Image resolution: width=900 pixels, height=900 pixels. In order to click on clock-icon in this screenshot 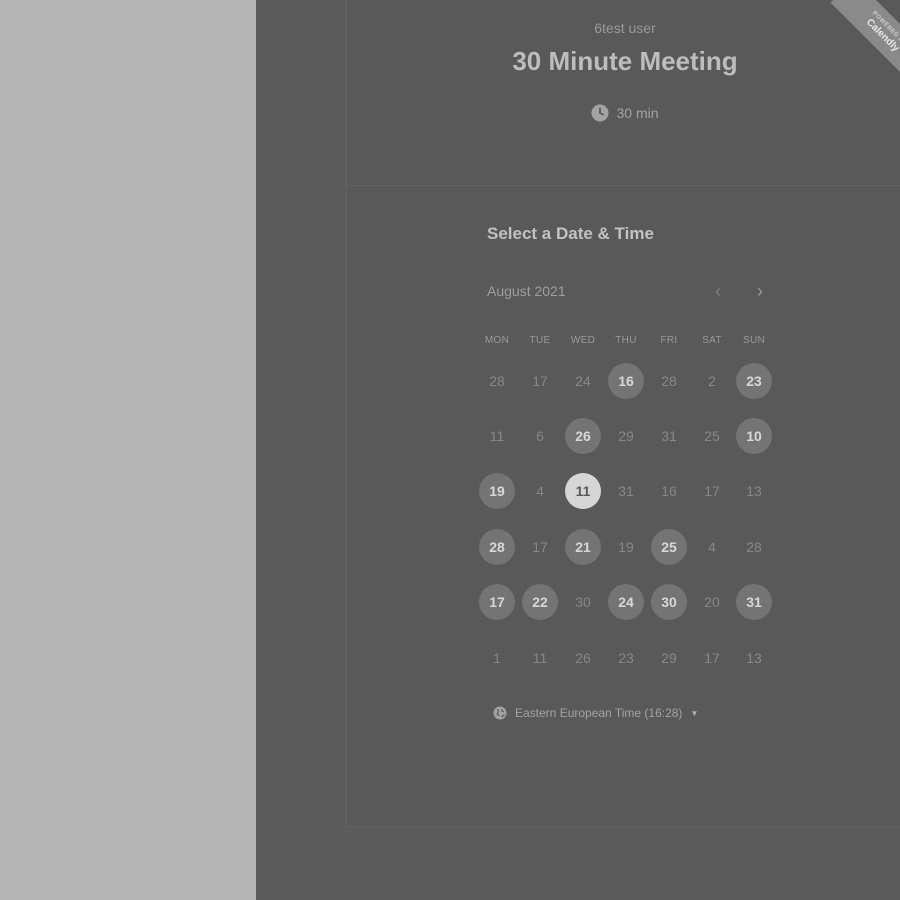, I will do `click(600, 113)`.